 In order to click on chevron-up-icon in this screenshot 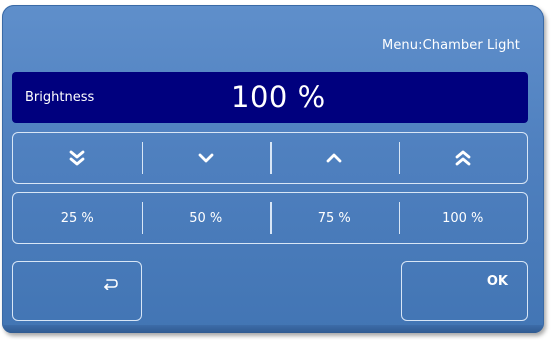, I will do `click(334, 158)`.